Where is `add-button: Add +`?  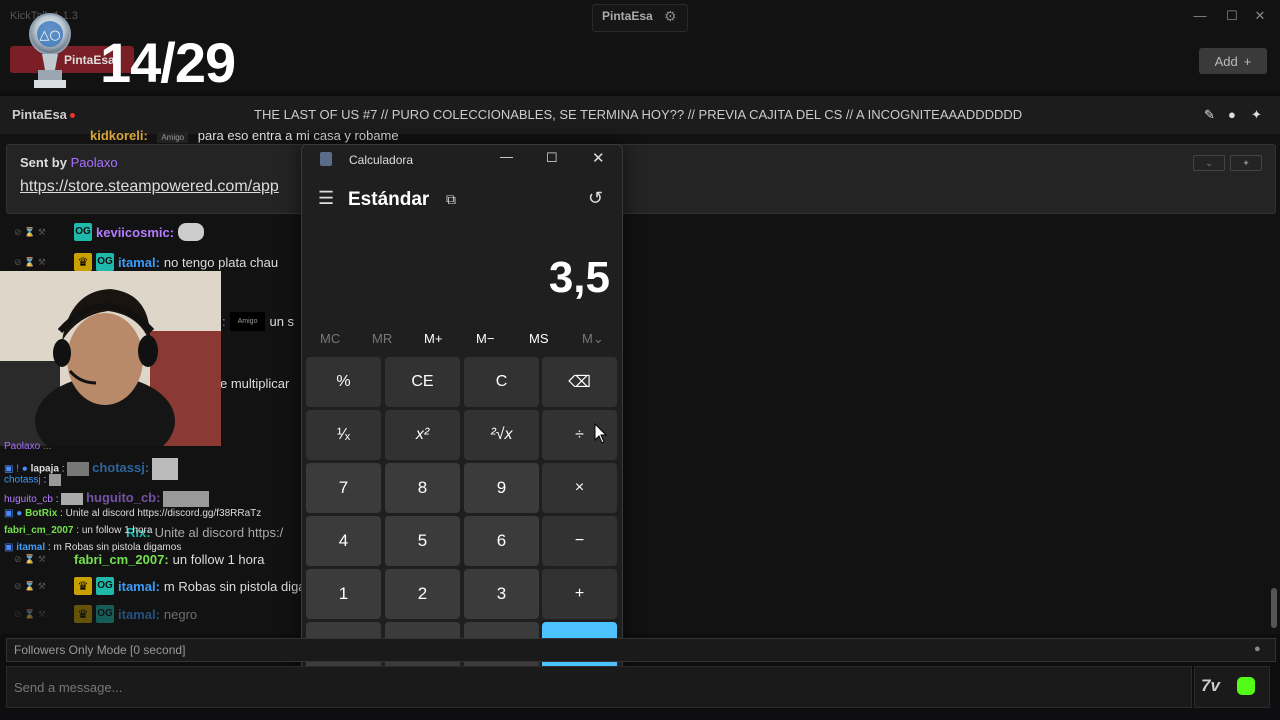
add-button: Add + is located at coordinates (1233, 61).